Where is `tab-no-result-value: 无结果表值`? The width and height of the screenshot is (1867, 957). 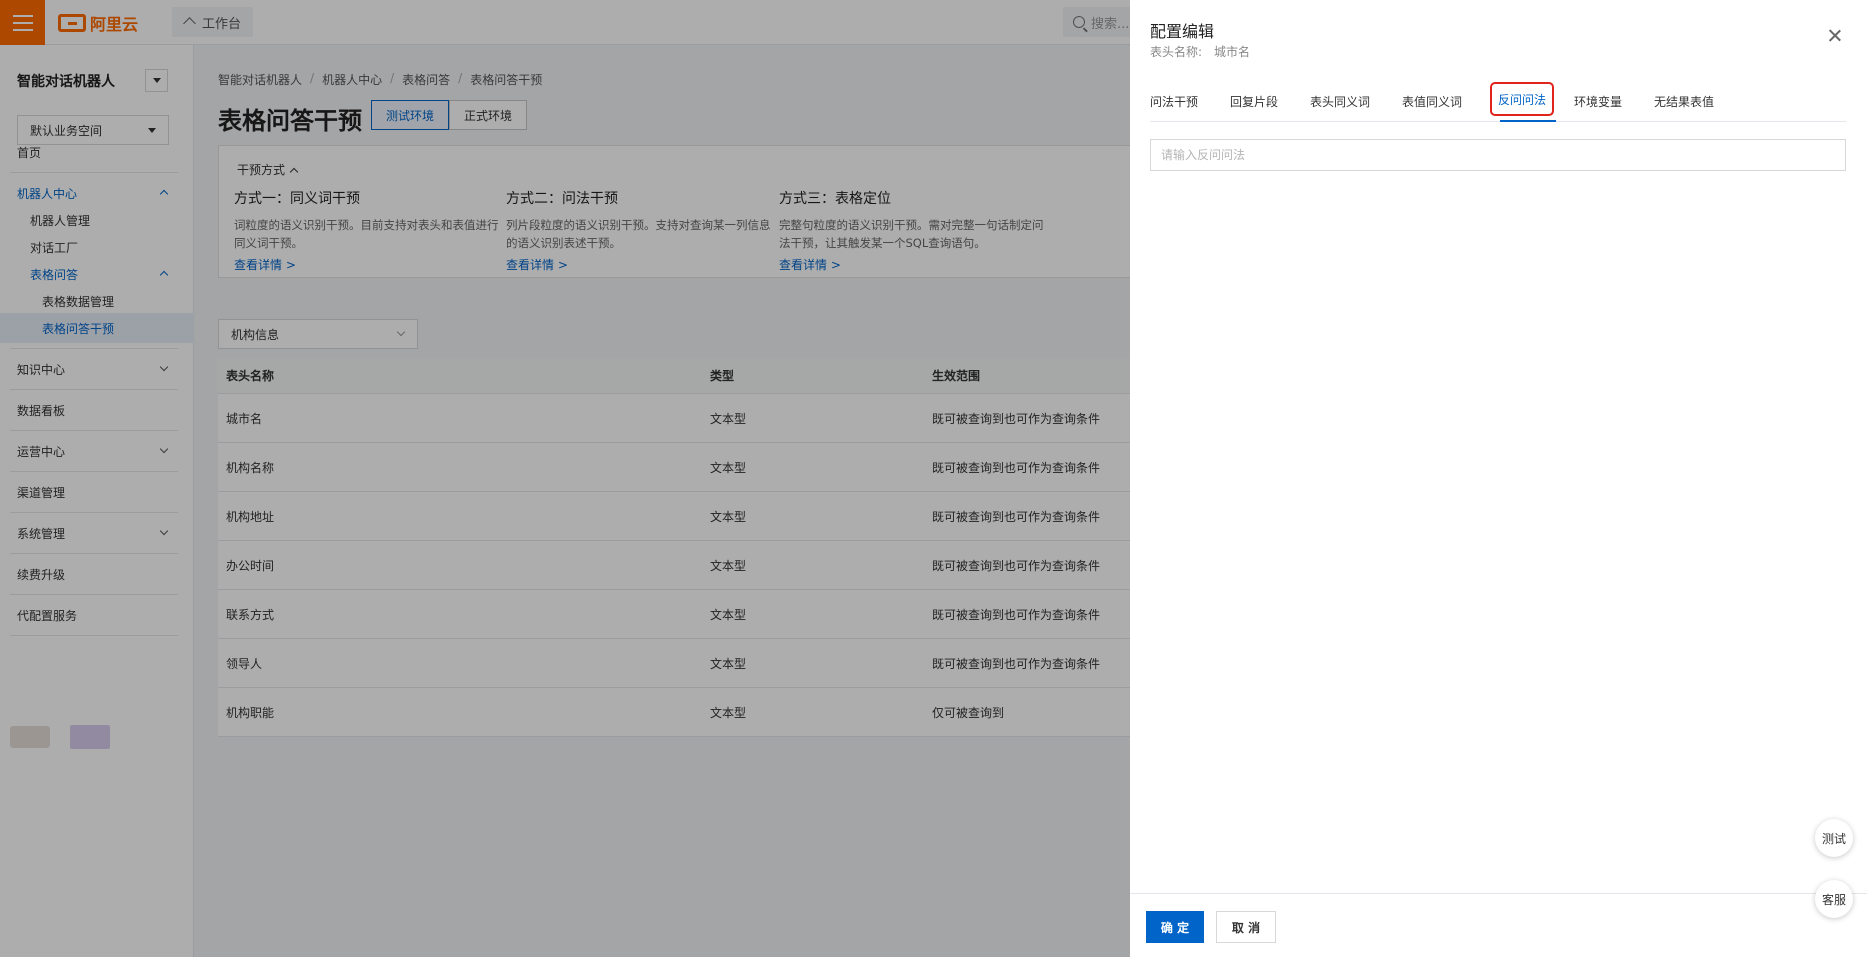 tab-no-result-value: 无结果表值 is located at coordinates (1684, 101).